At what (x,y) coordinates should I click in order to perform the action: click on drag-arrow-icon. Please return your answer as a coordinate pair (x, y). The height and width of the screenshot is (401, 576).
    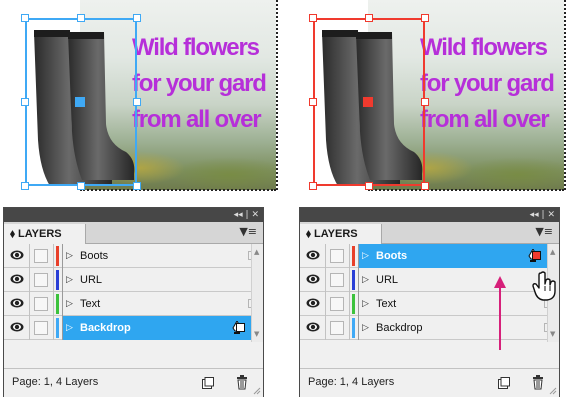
    Looking at the image, I should click on (500, 313).